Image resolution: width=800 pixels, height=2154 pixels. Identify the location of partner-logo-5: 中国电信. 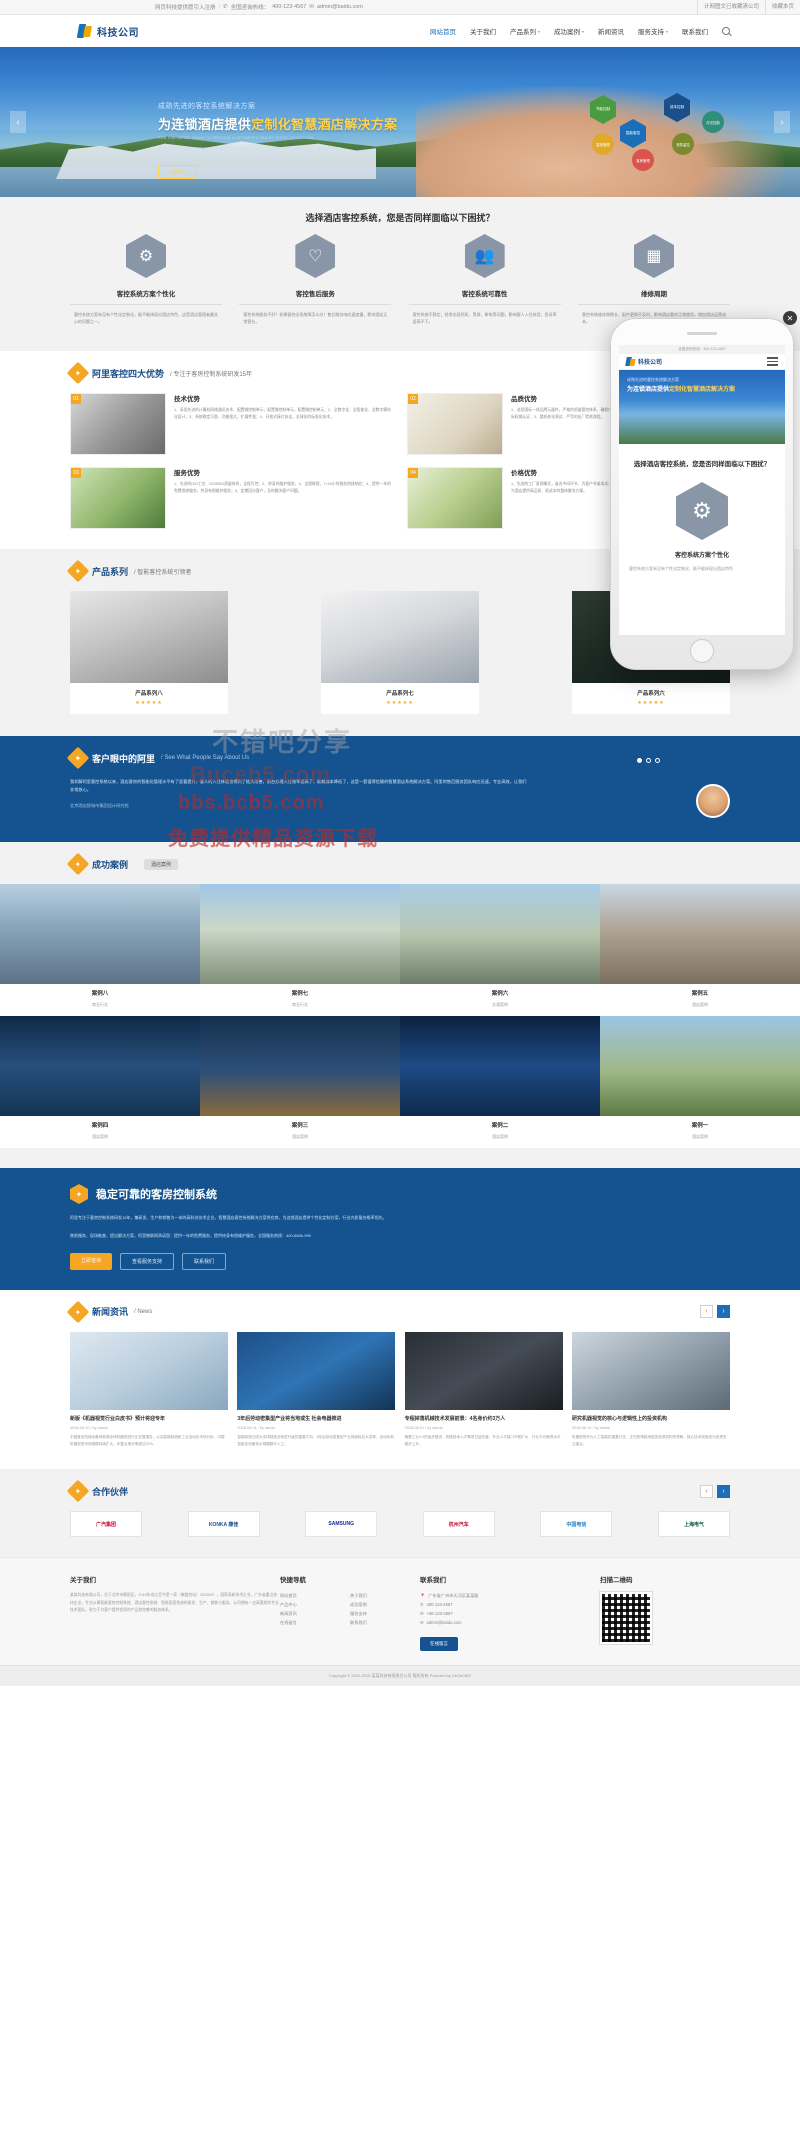
(576, 1524).